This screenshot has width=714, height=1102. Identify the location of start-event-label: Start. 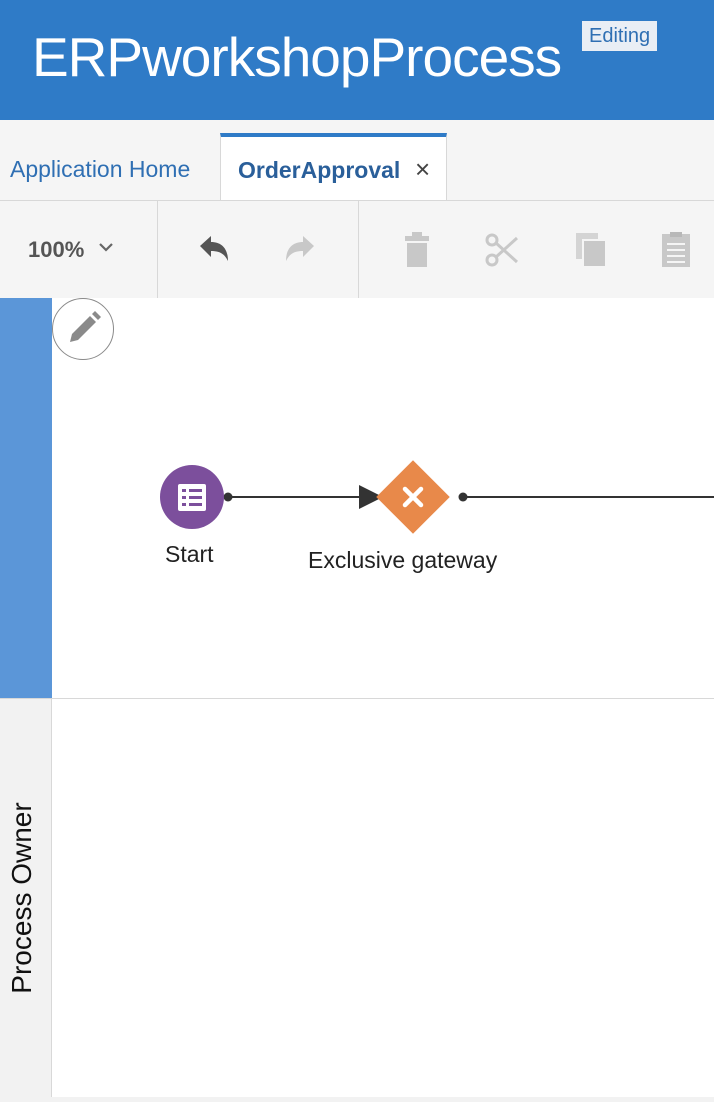
(189, 554).